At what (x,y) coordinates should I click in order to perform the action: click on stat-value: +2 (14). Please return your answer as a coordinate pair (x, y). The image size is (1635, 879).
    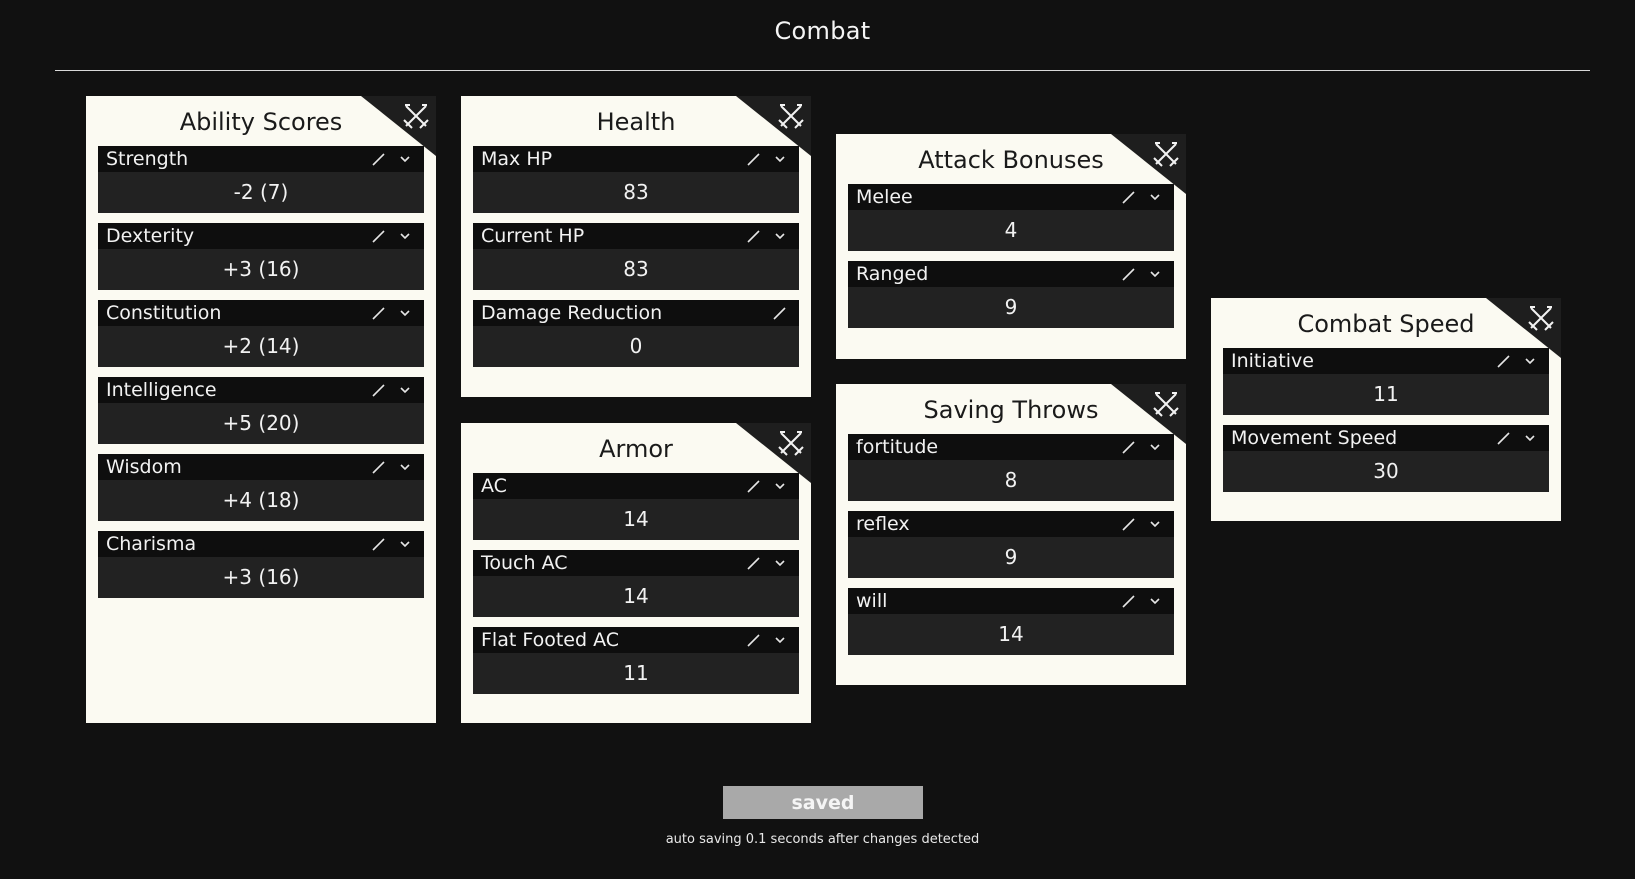
    Looking at the image, I should click on (261, 346).